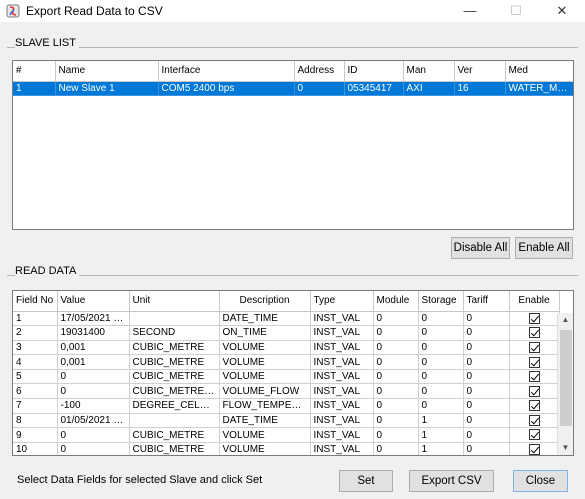  I want to click on column-header: Interface, so click(226, 71).